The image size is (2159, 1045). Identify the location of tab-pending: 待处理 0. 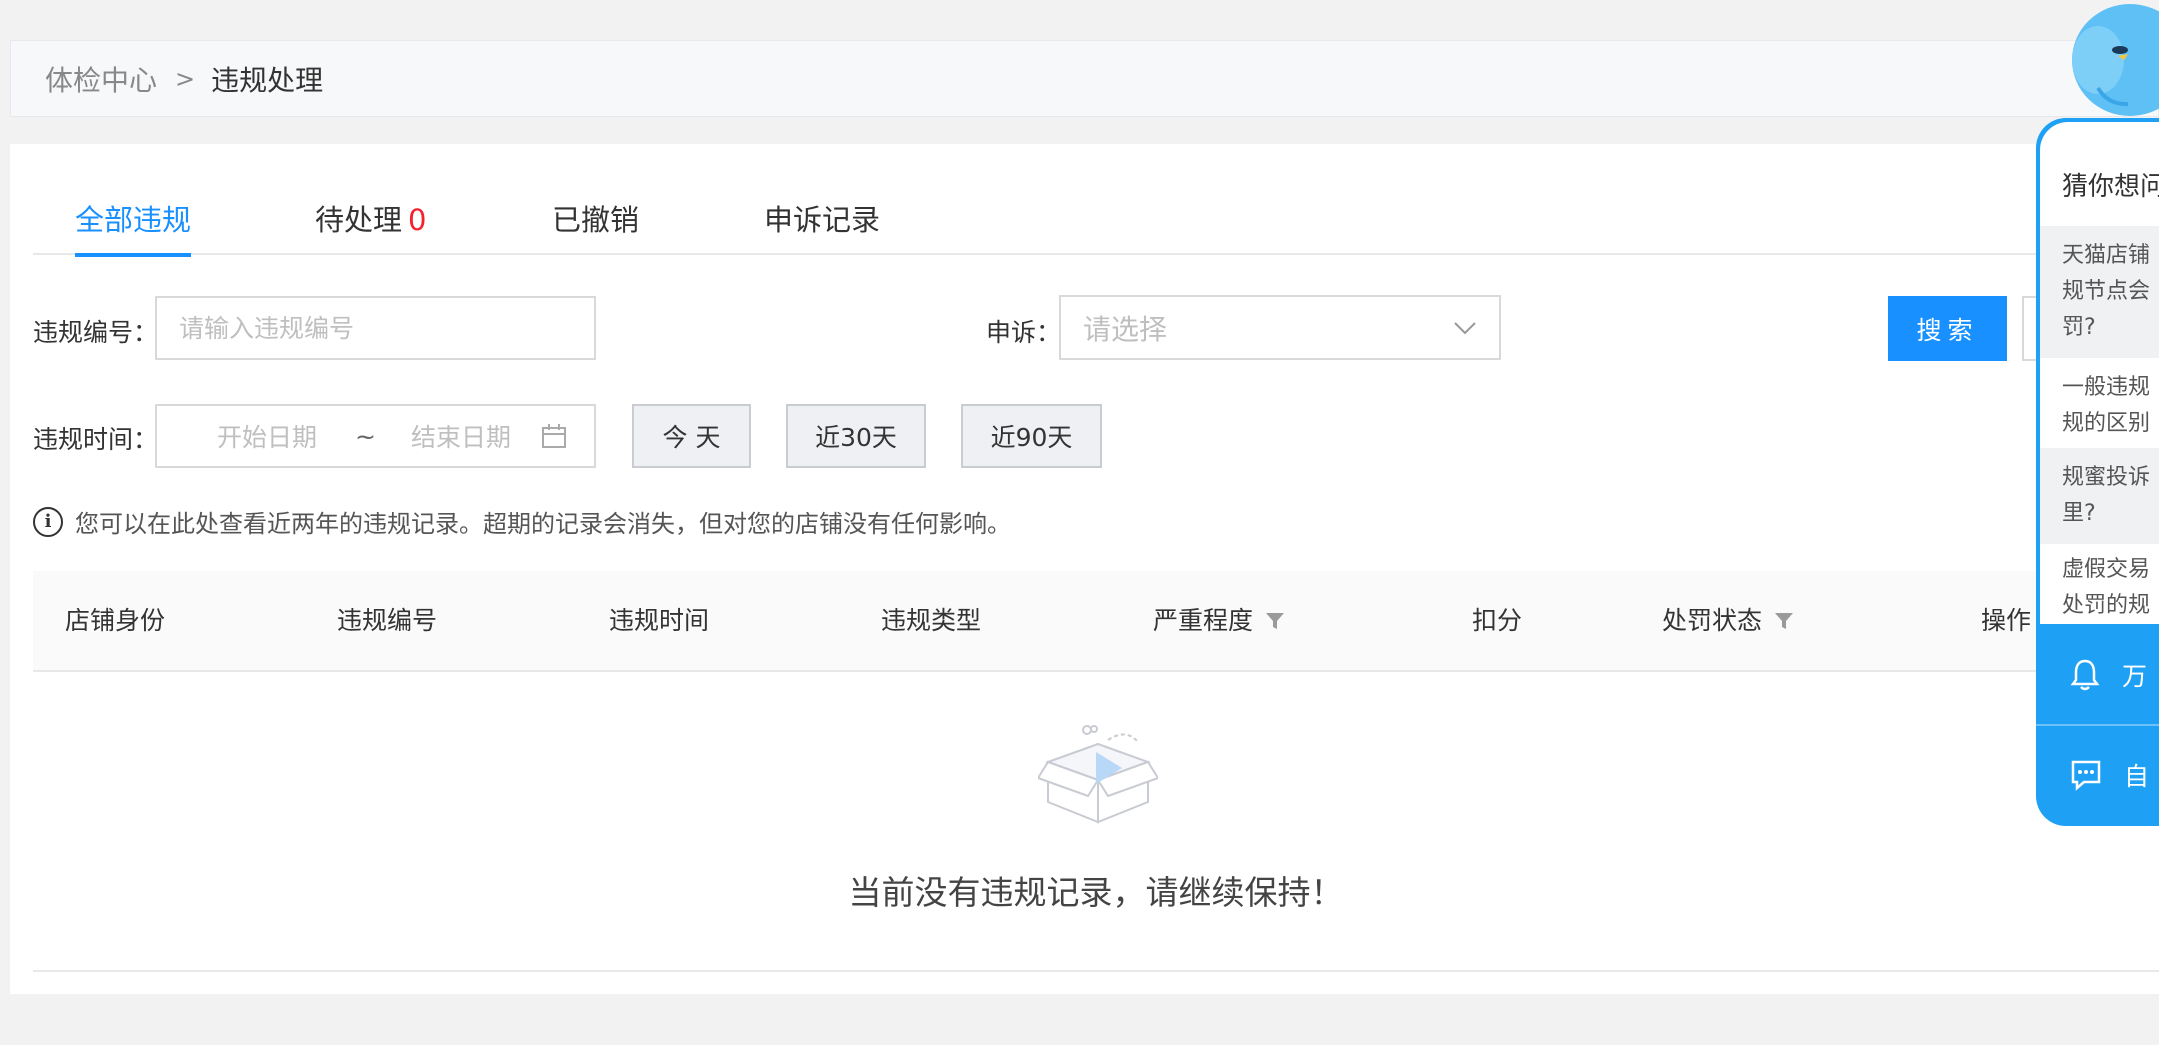
(370, 219).